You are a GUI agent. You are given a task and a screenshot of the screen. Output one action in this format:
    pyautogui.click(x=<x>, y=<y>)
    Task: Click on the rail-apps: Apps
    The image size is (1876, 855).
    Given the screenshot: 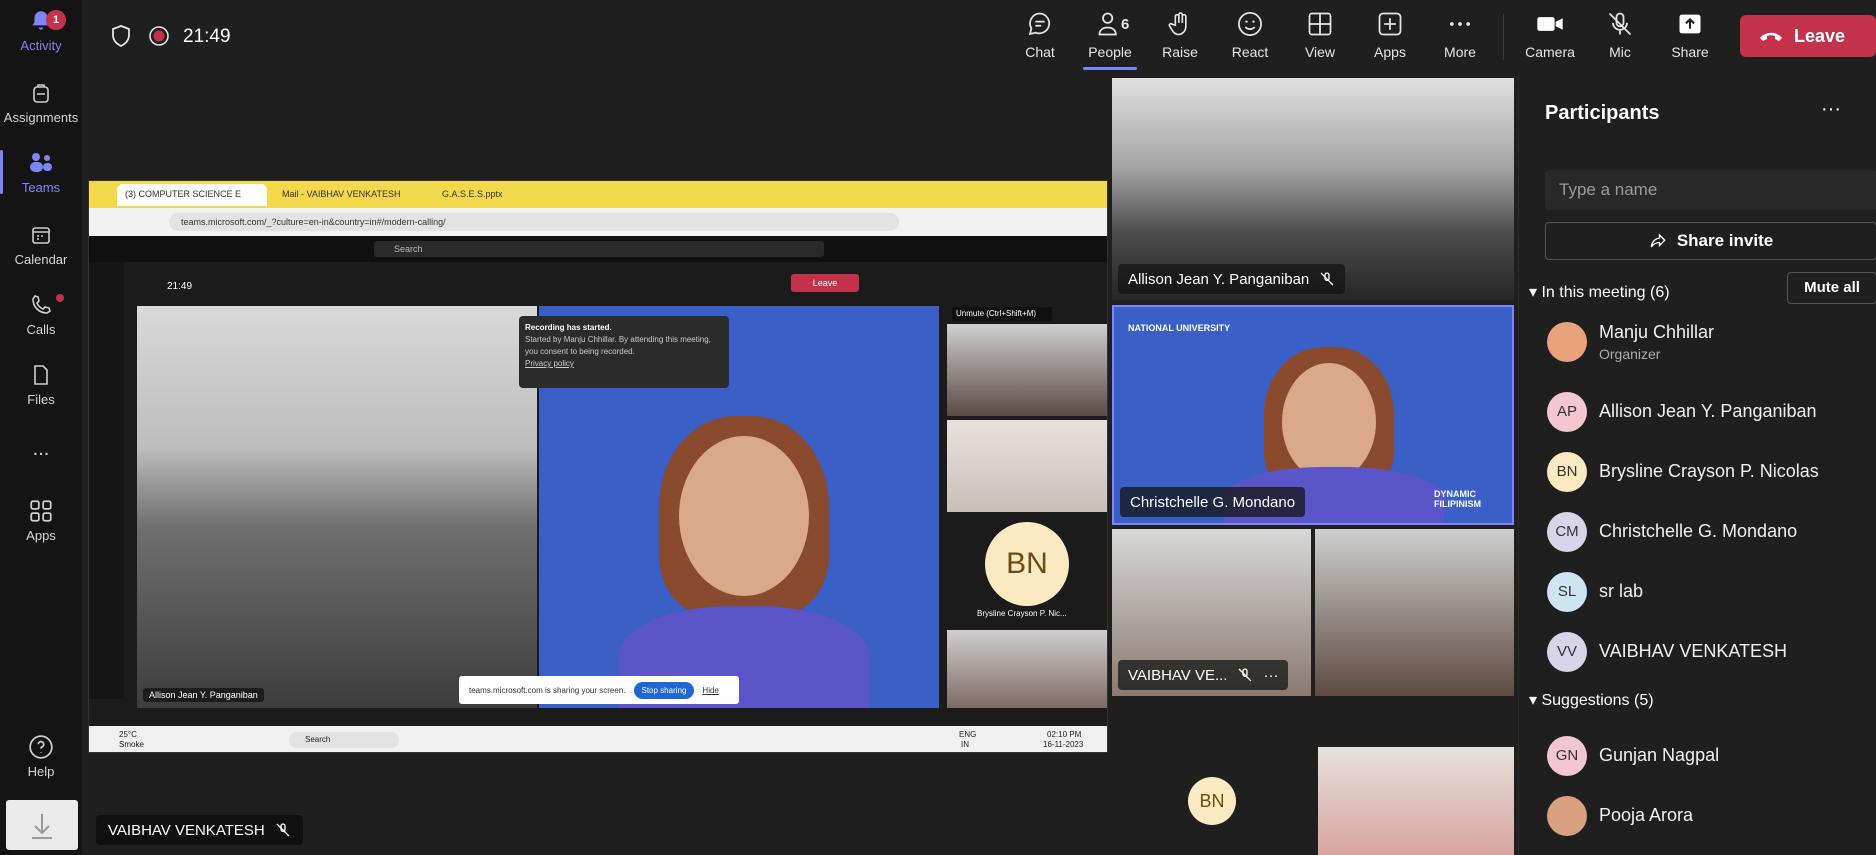 What is the action you would take?
    pyautogui.click(x=41, y=520)
    